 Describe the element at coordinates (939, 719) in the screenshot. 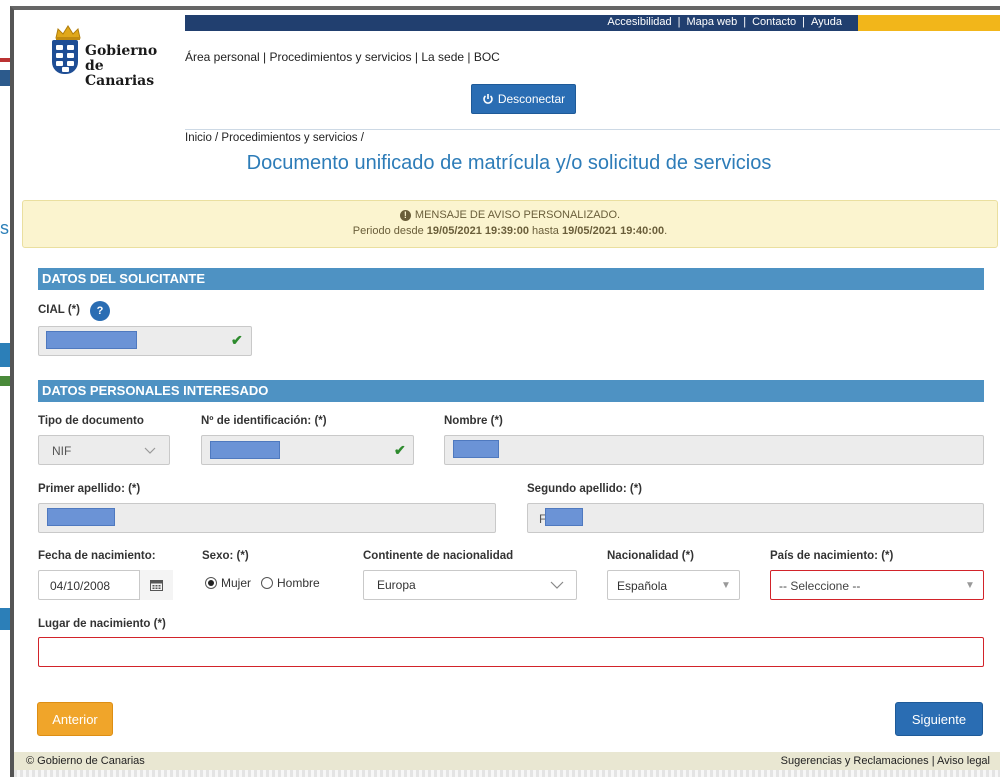

I see `siguiente-button: Siguiente` at that location.